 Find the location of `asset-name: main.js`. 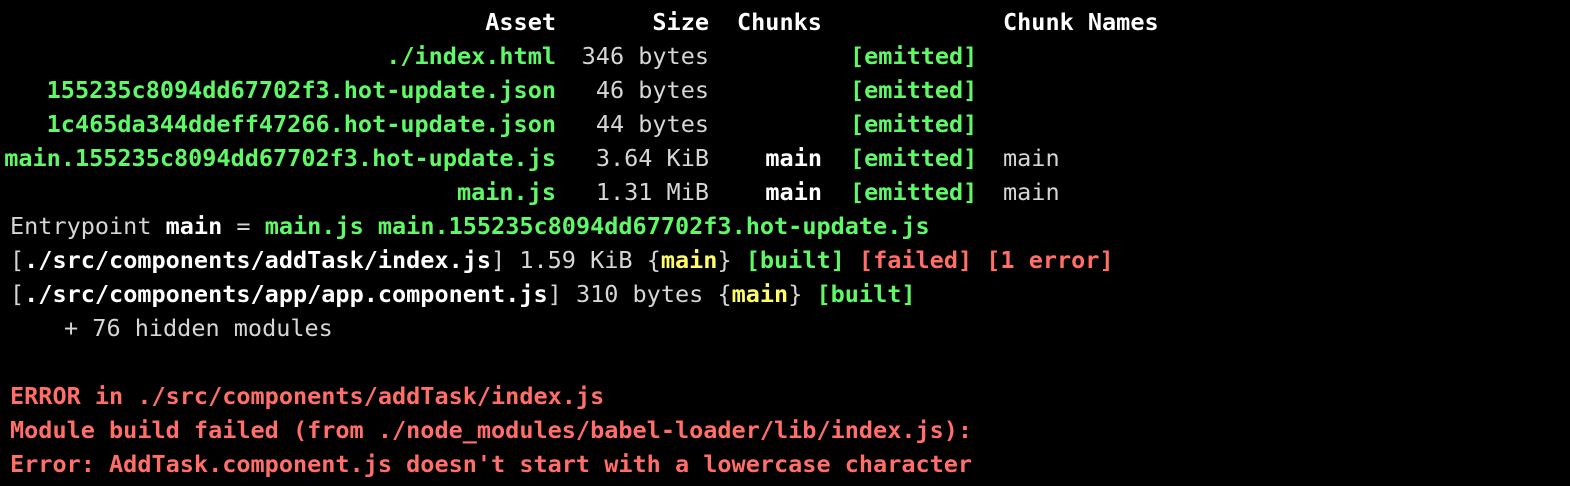

asset-name: main.js is located at coordinates (506, 192).